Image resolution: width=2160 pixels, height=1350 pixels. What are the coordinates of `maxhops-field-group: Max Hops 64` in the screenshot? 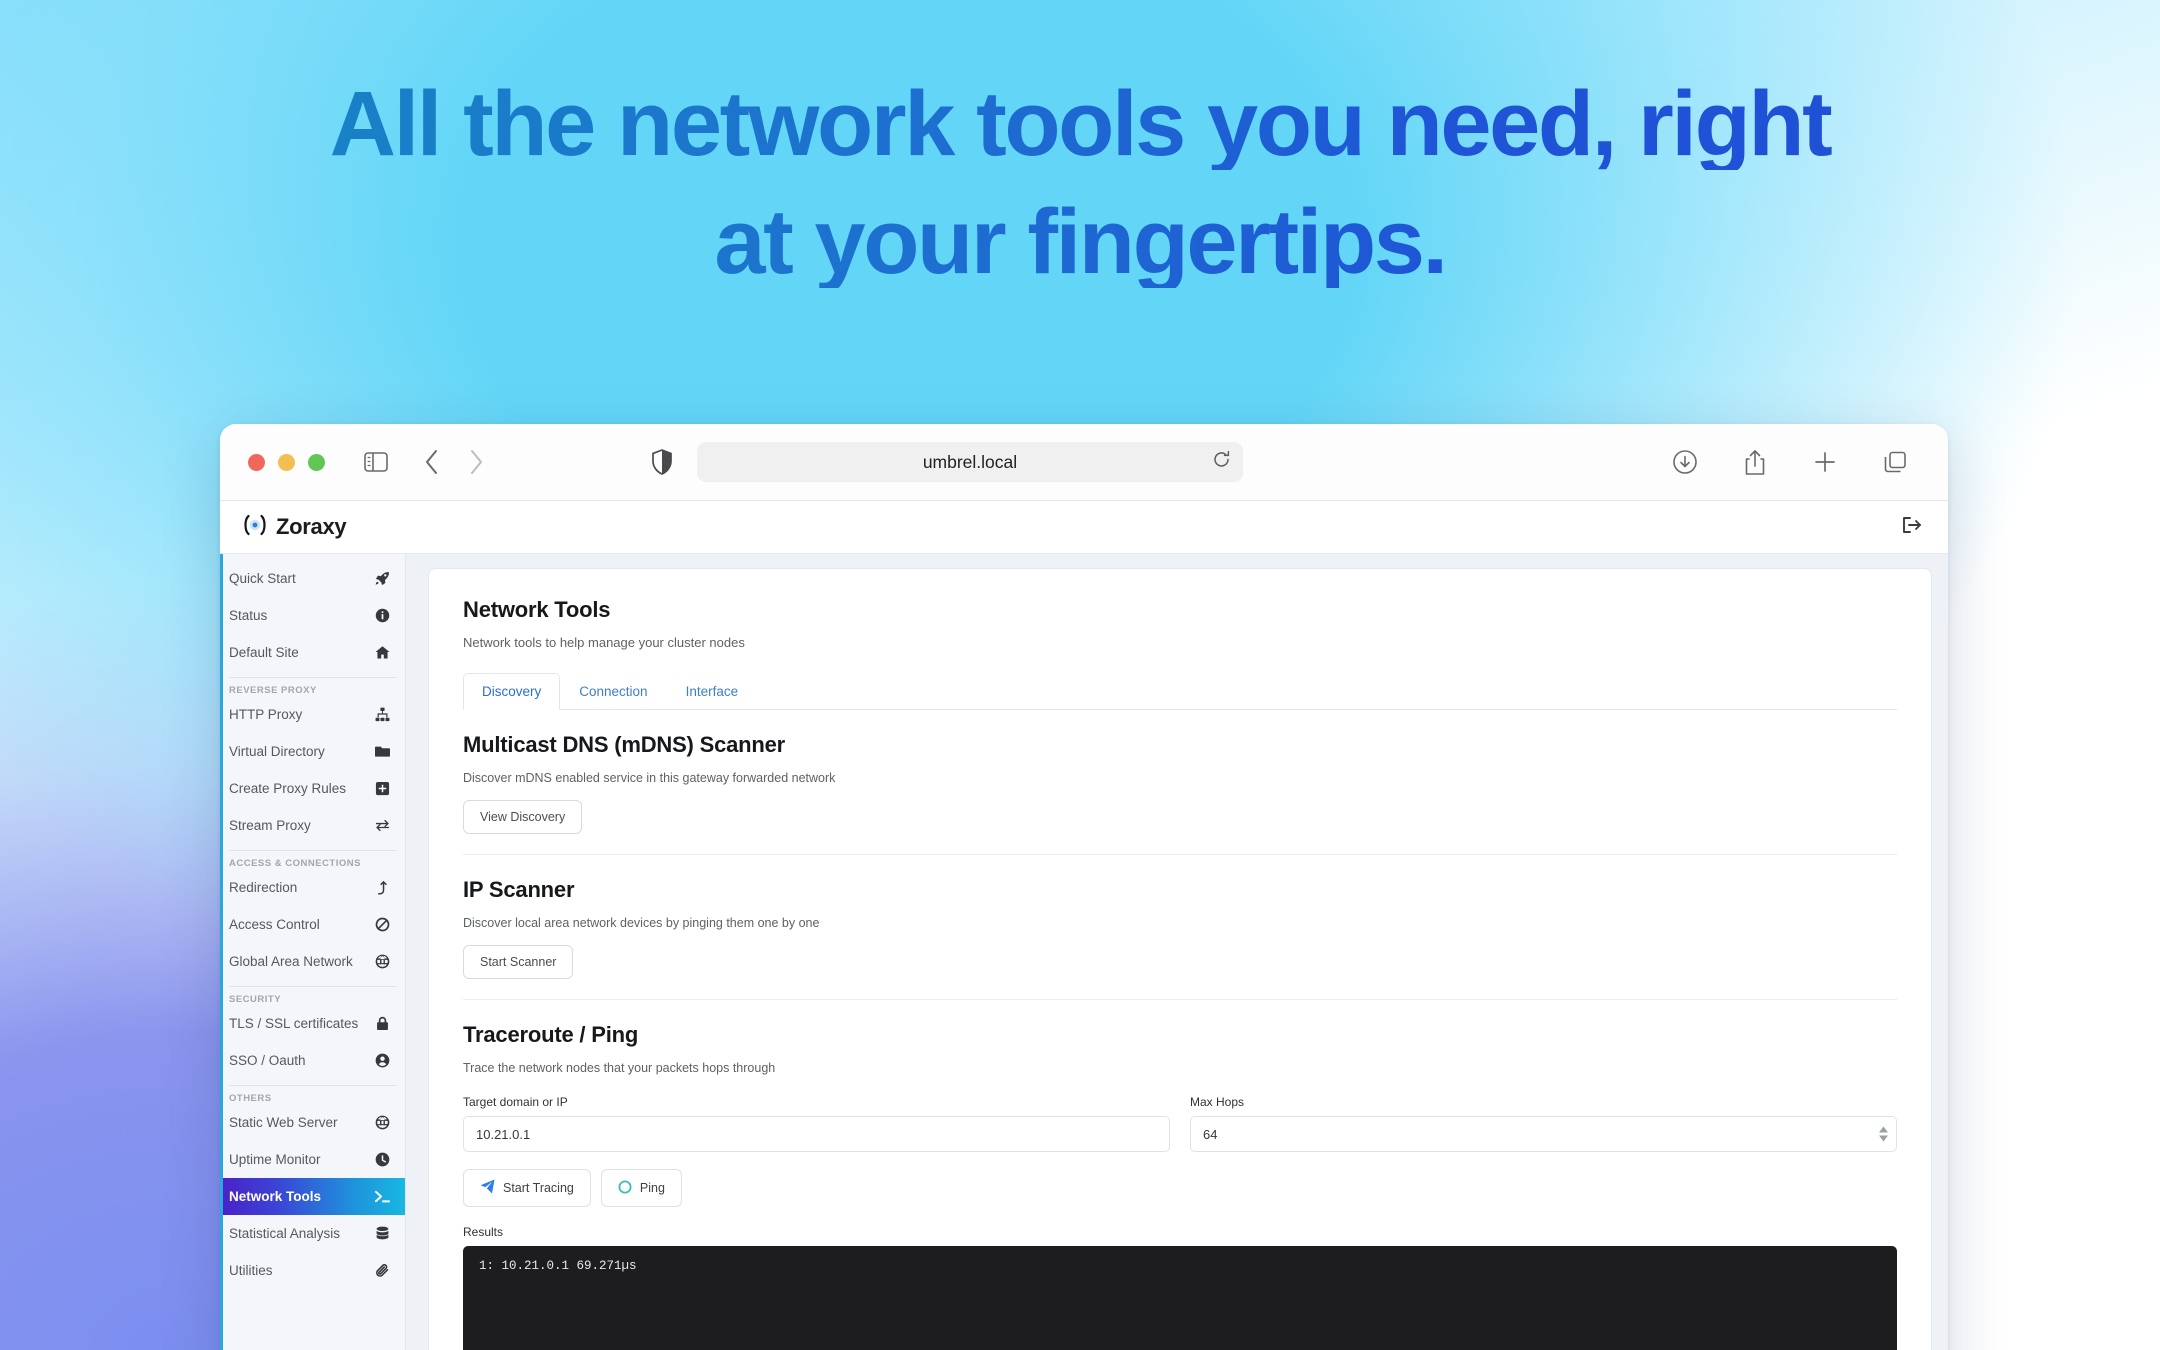 It's located at (1543, 1123).